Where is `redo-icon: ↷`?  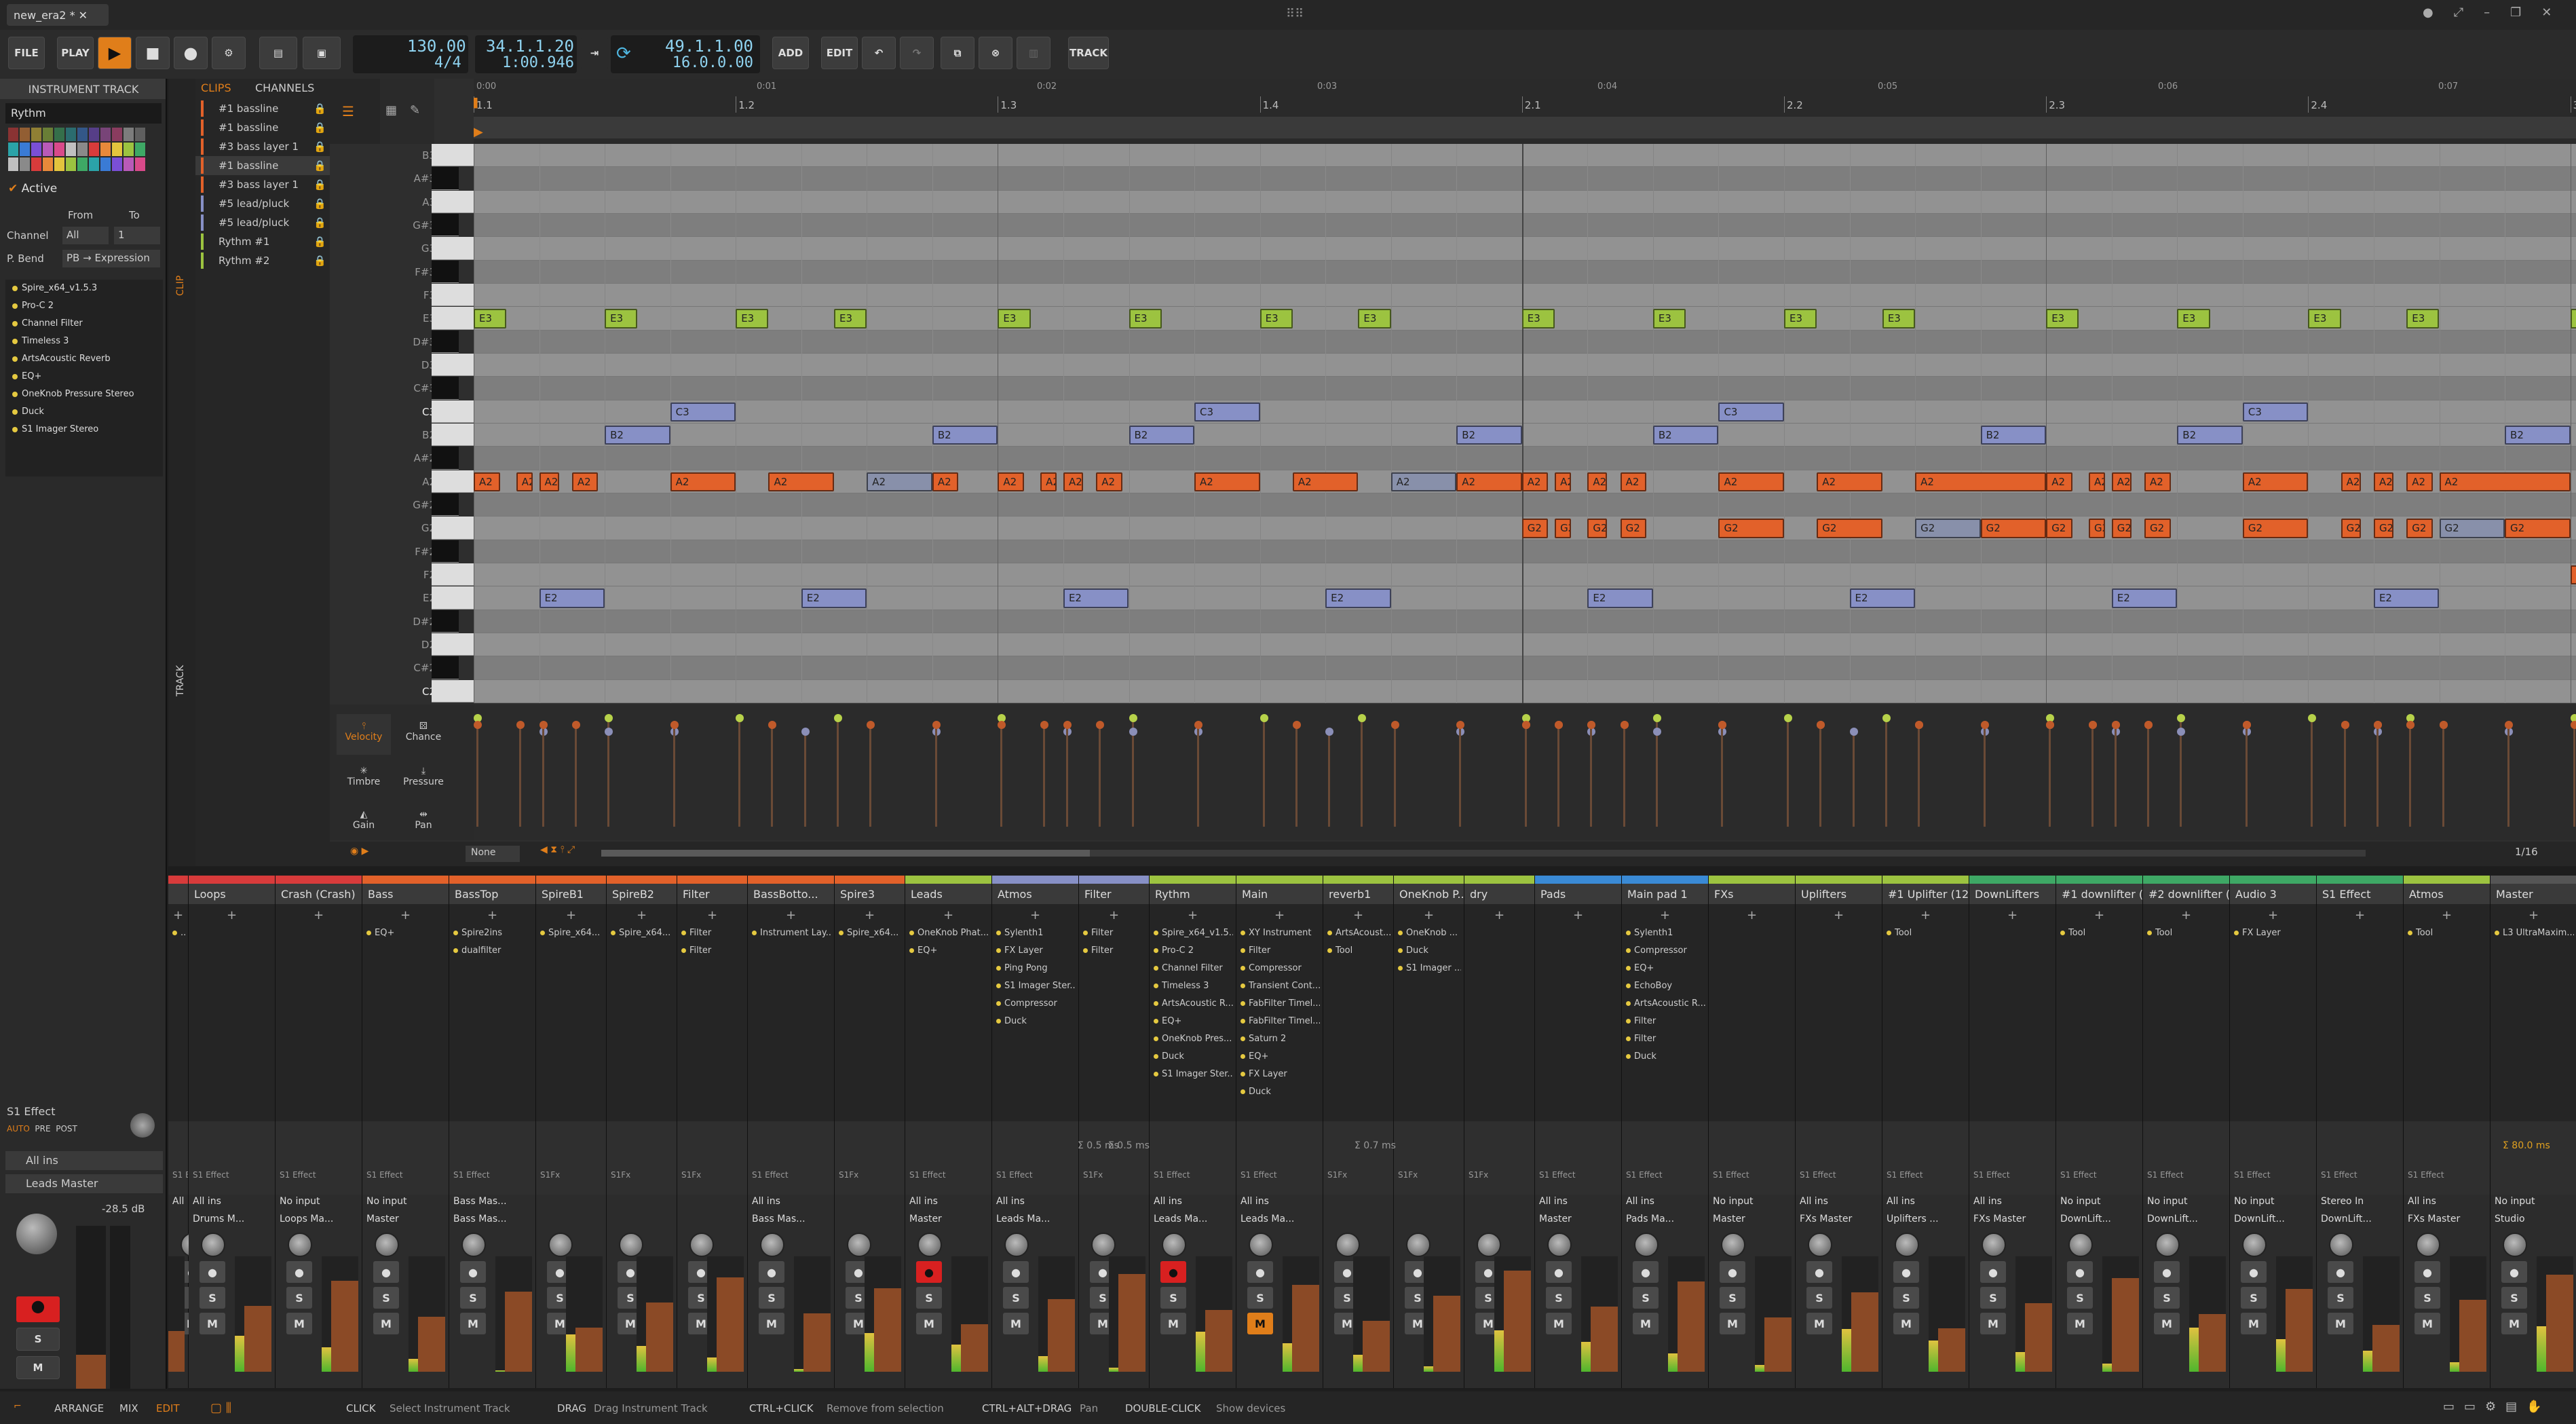
redo-icon: ↷ is located at coordinates (917, 53).